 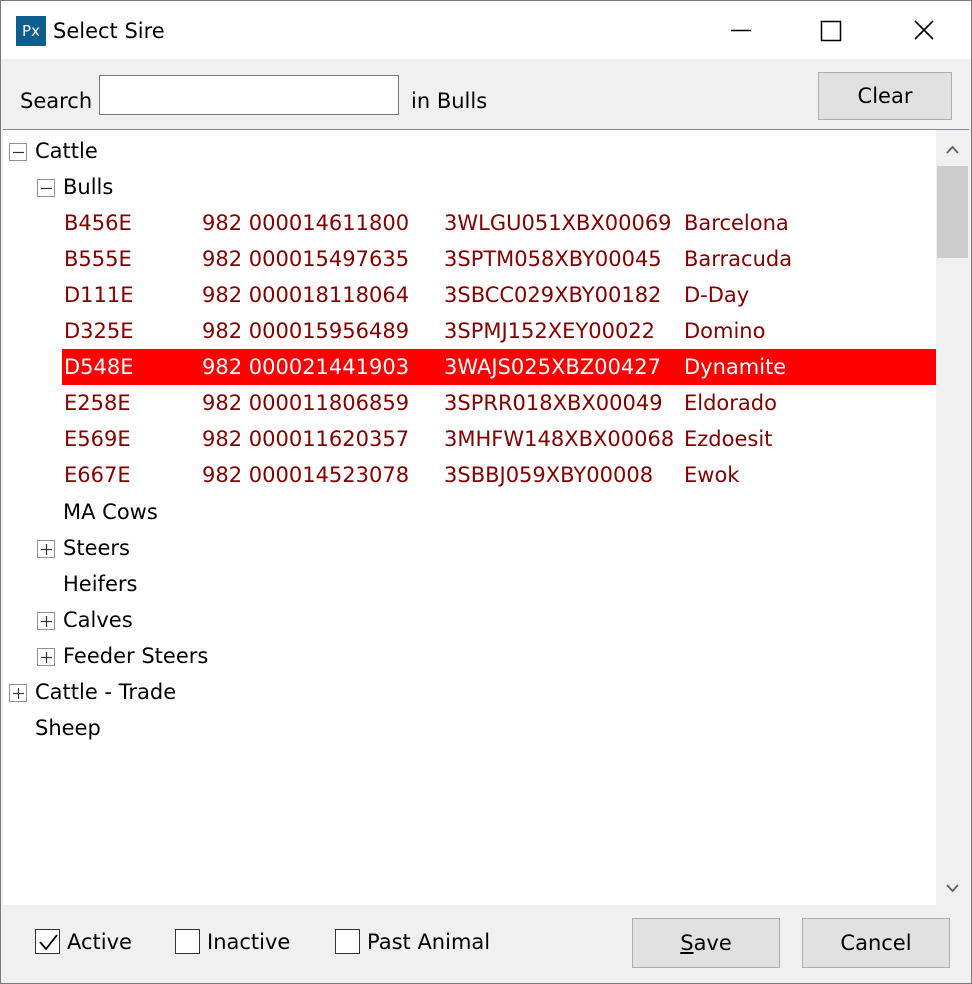 What do you see at coordinates (885, 96) in the screenshot?
I see `clear-button: Clear` at bounding box center [885, 96].